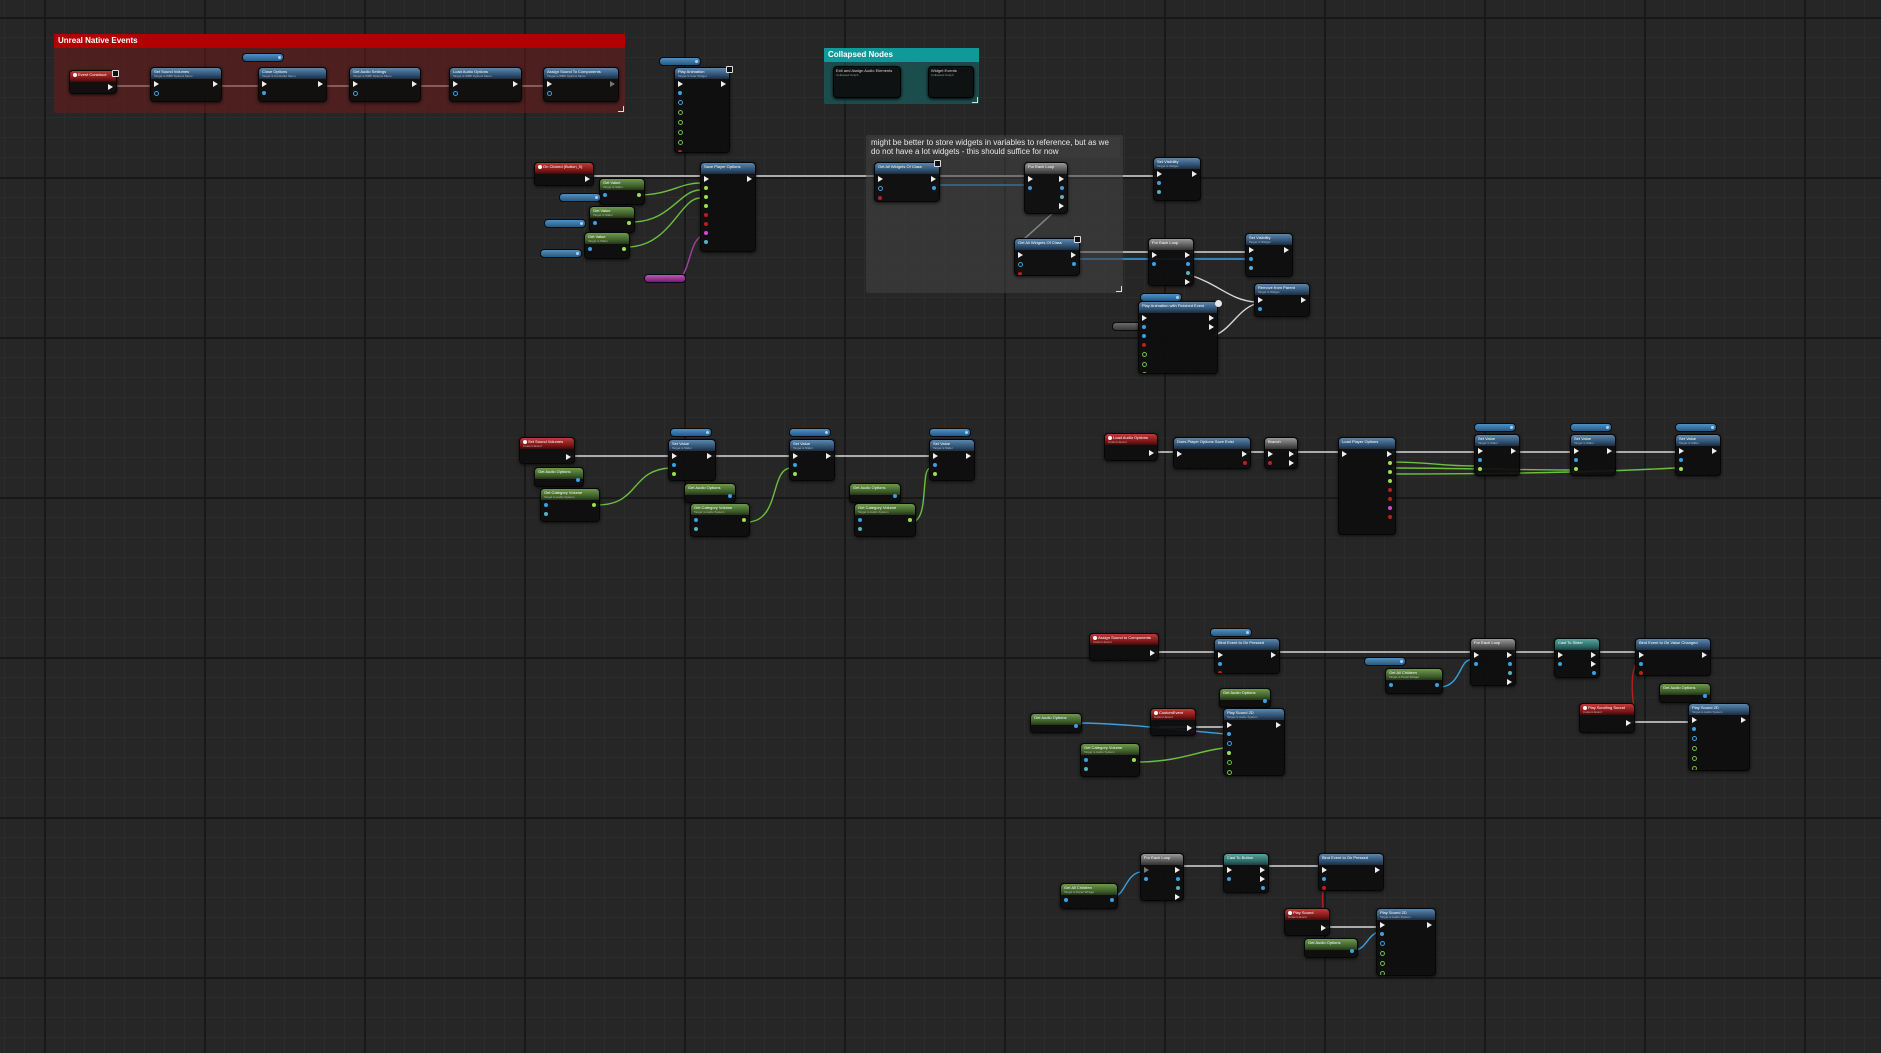  Describe the element at coordinates (1593, 664) in the screenshot. I see `cast-failed-pin` at that location.